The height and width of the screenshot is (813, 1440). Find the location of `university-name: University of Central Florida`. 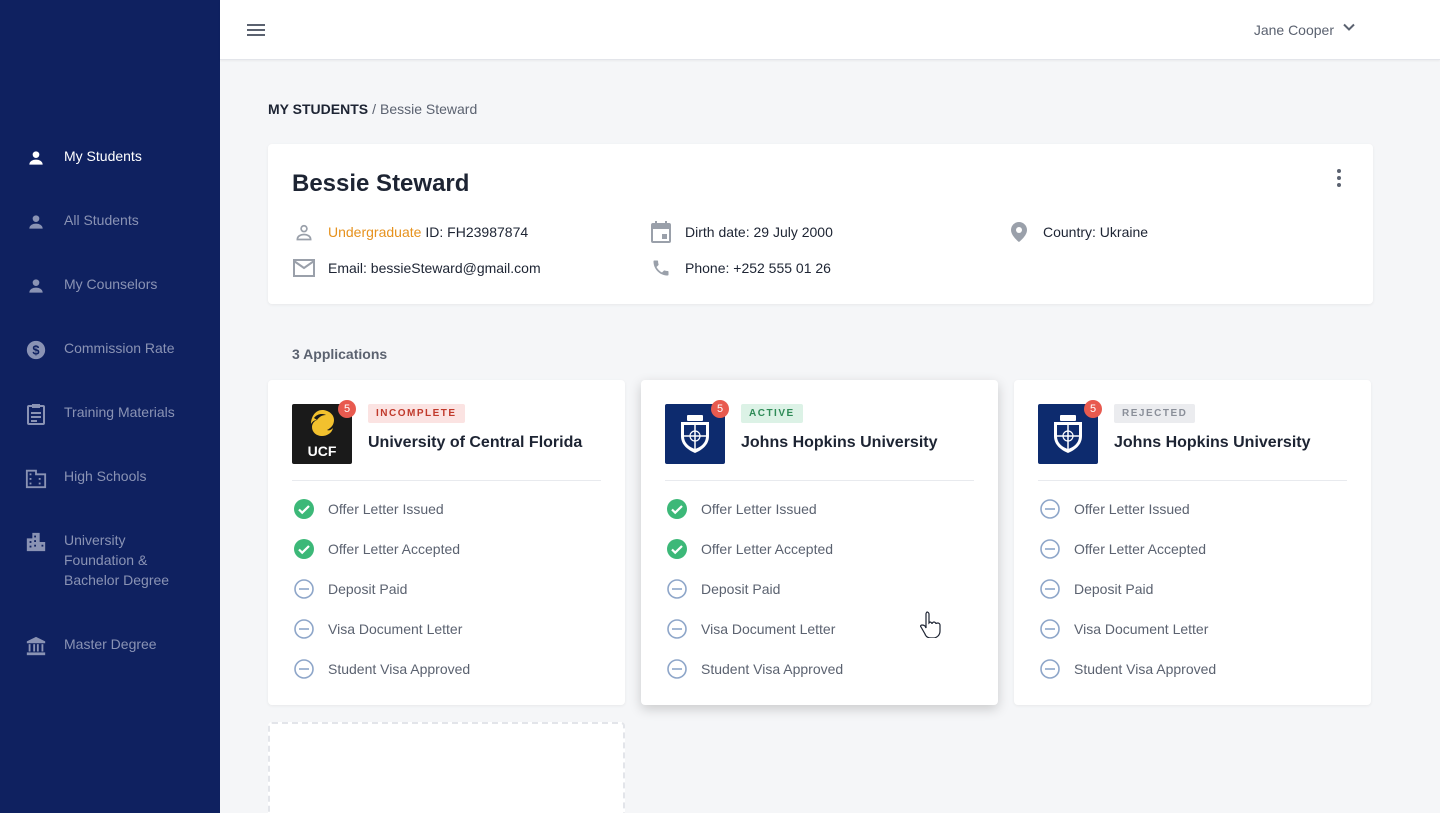

university-name: University of Central Florida is located at coordinates (475, 442).